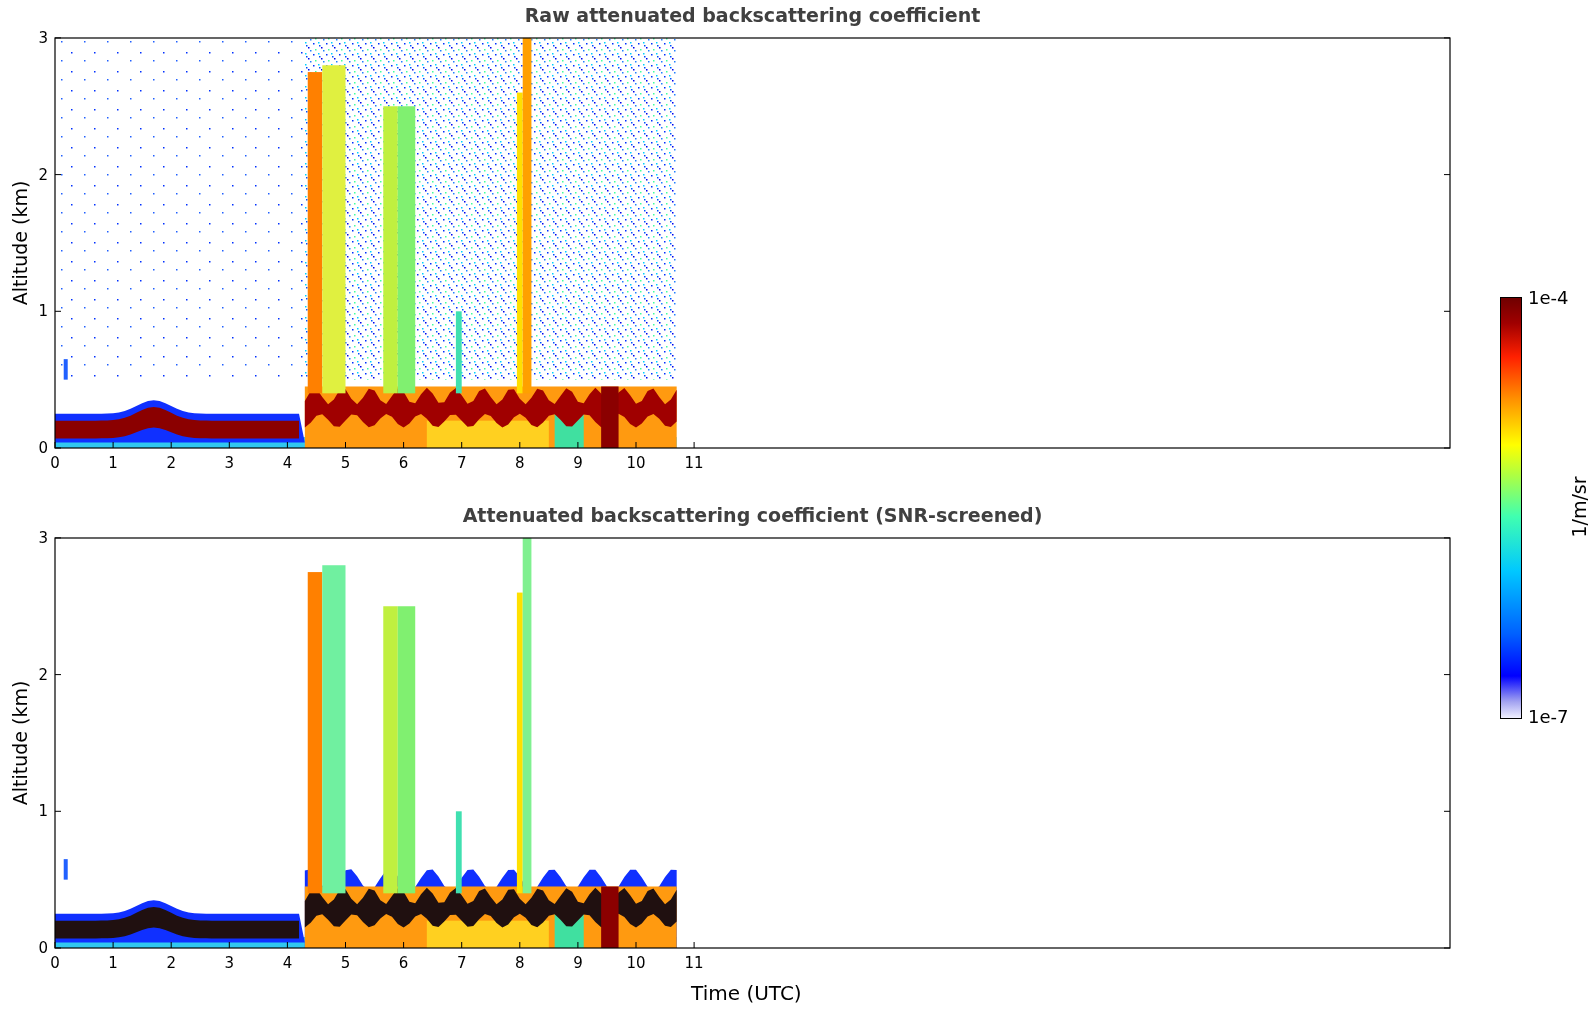  I want to click on chart-title: Attenuated backscattering coefficient (SNR-screened), so click(752, 515).